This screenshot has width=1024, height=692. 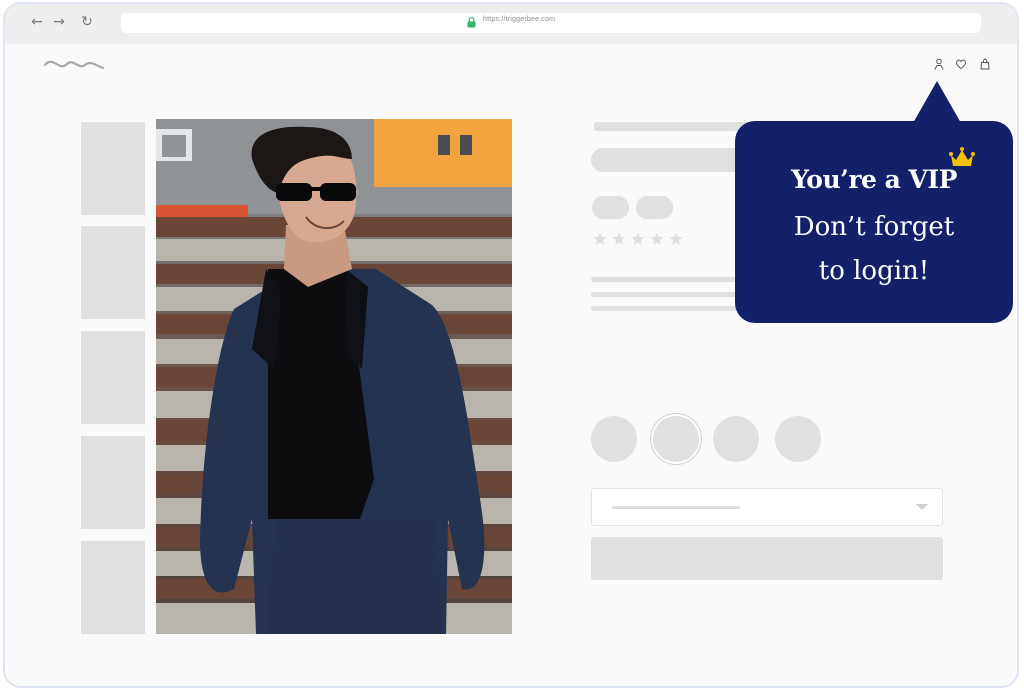 What do you see at coordinates (767, 558) in the screenshot?
I see `add-to-cart-button` at bounding box center [767, 558].